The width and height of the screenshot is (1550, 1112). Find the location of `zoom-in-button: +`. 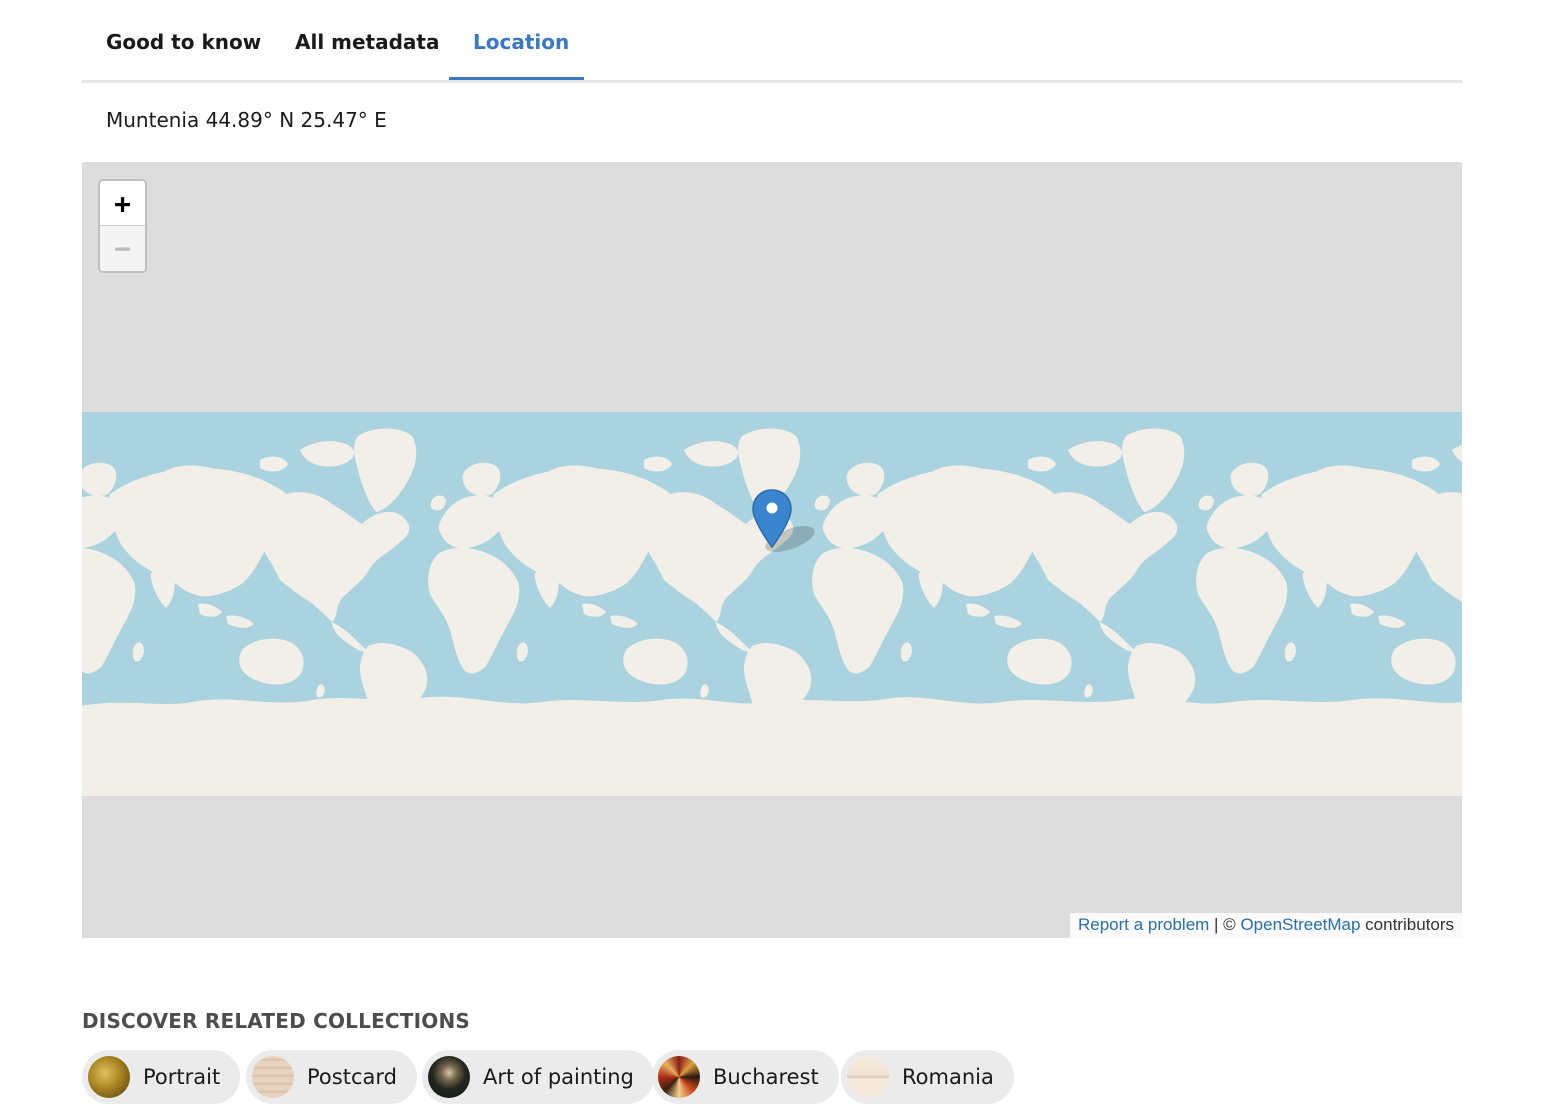

zoom-in-button: + is located at coordinates (122, 203).